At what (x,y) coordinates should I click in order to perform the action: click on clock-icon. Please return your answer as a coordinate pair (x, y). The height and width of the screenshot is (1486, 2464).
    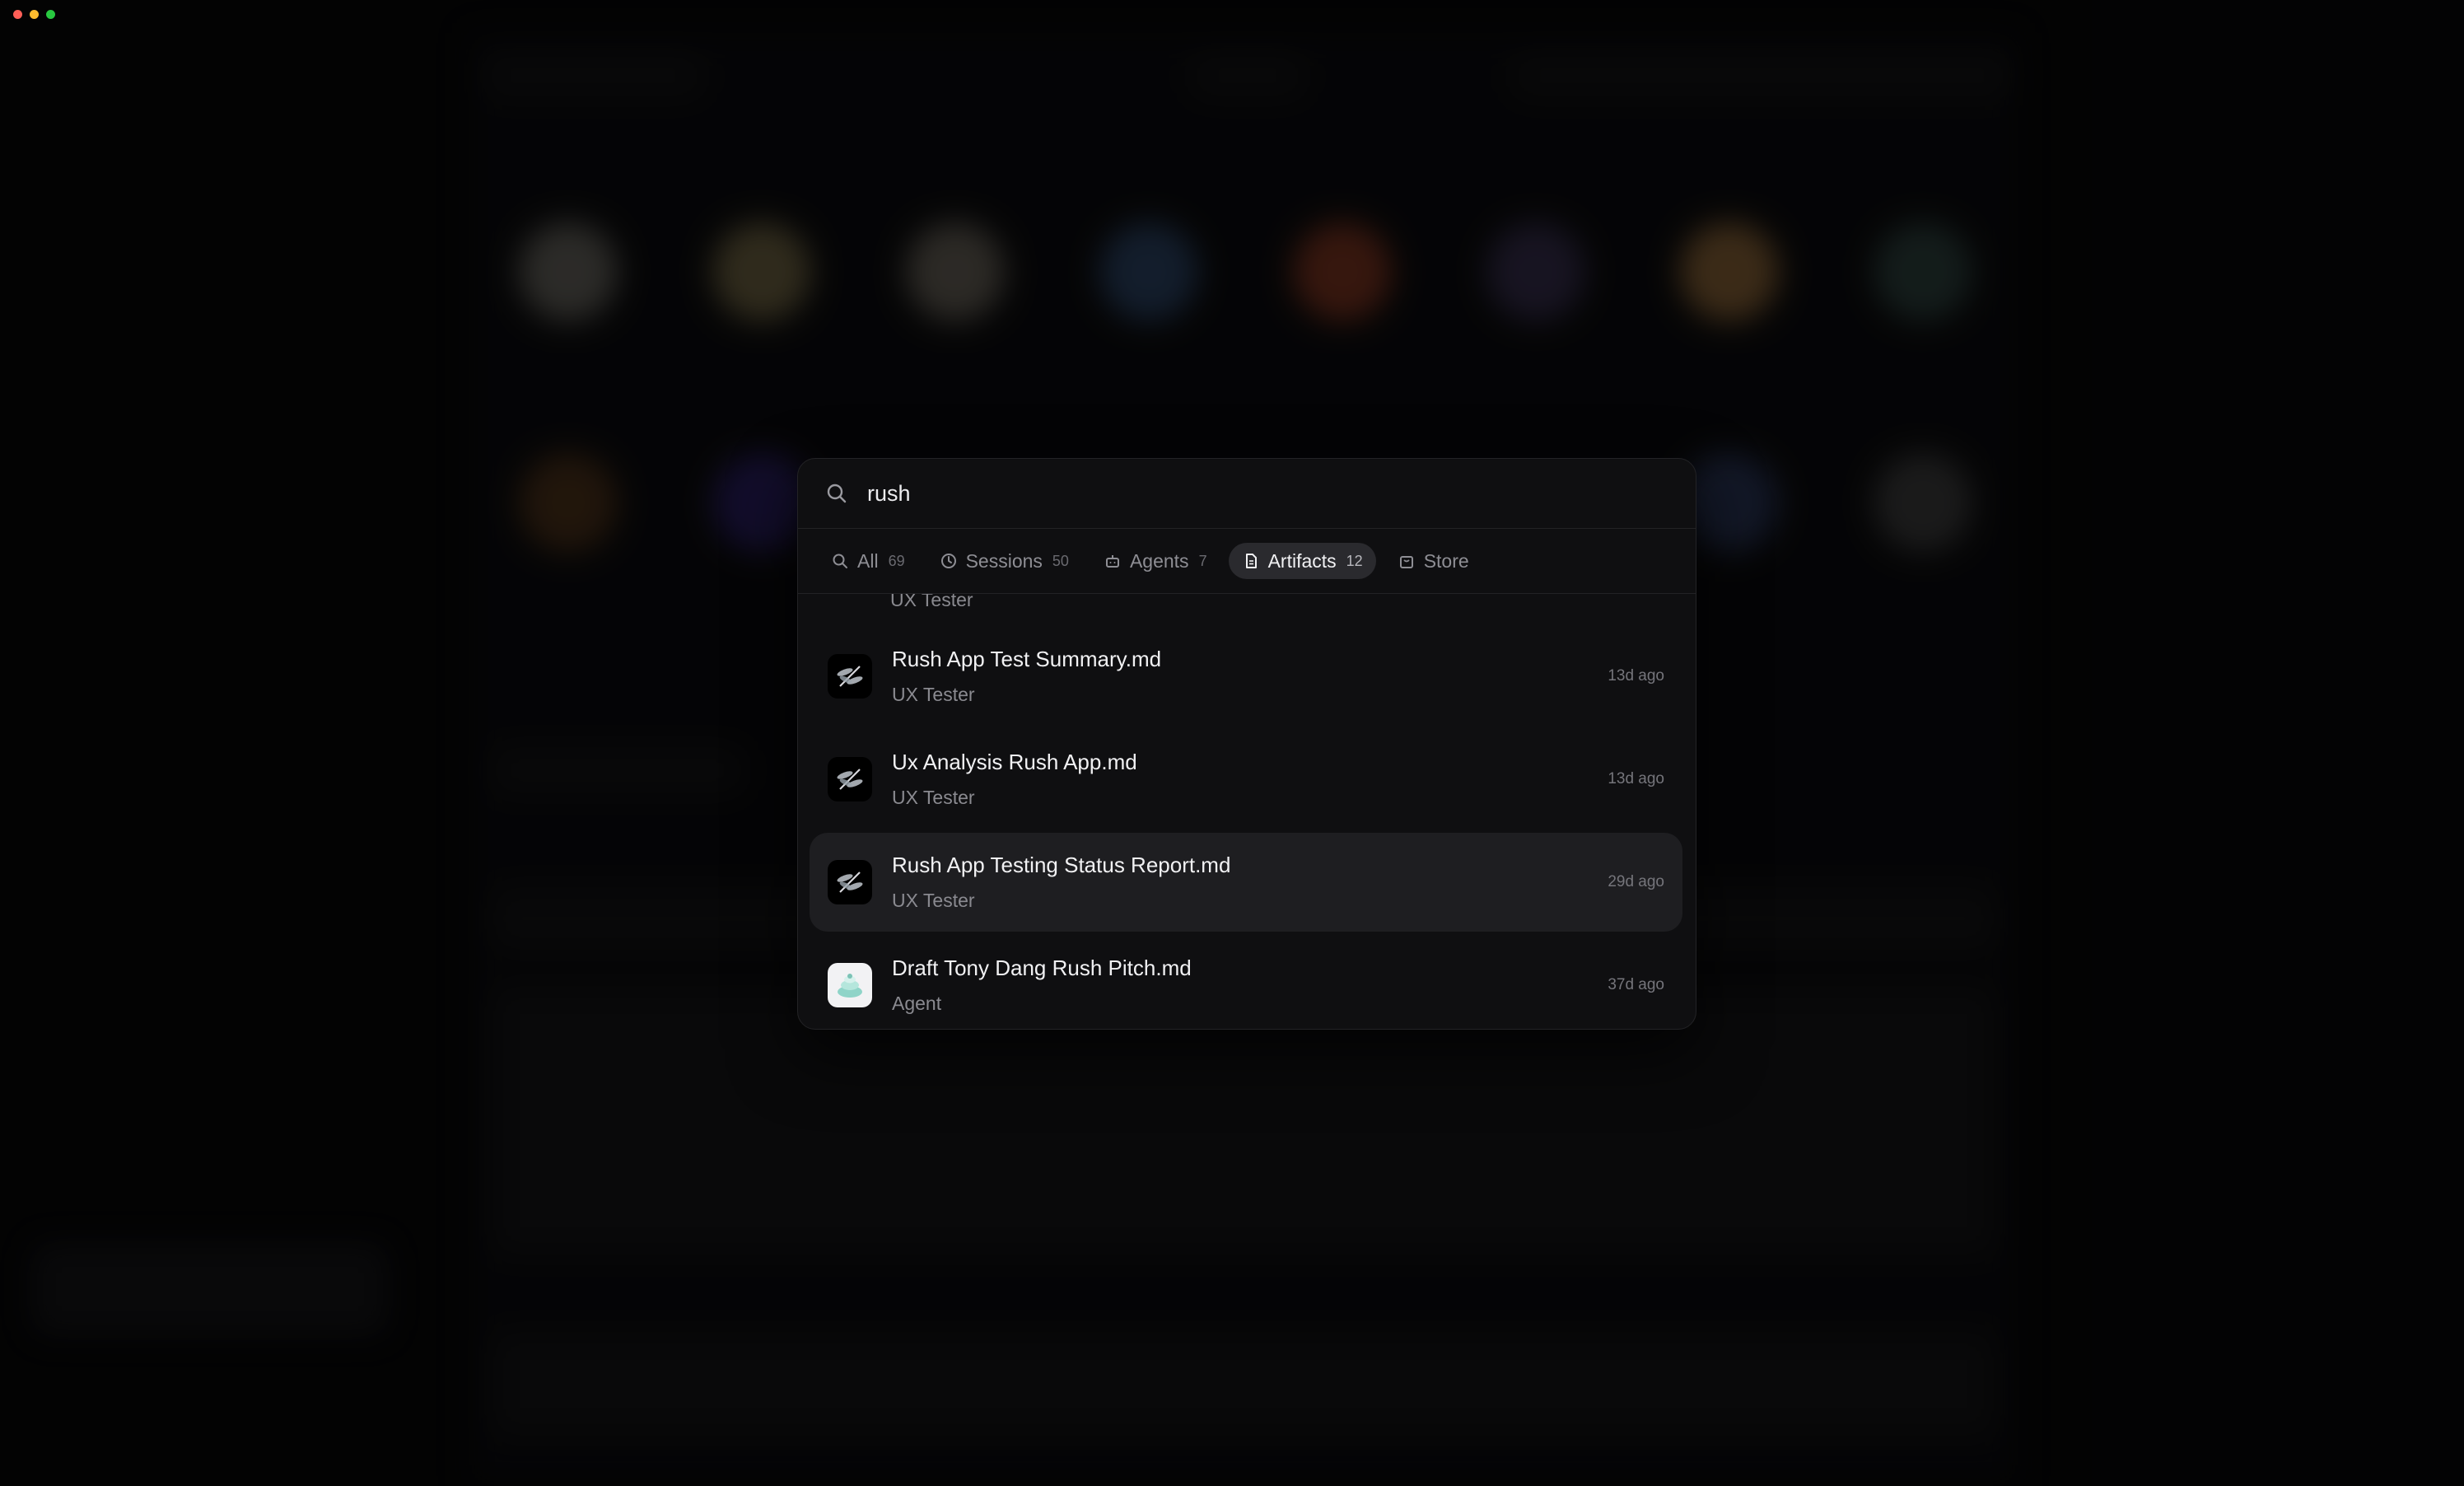
    Looking at the image, I should click on (949, 561).